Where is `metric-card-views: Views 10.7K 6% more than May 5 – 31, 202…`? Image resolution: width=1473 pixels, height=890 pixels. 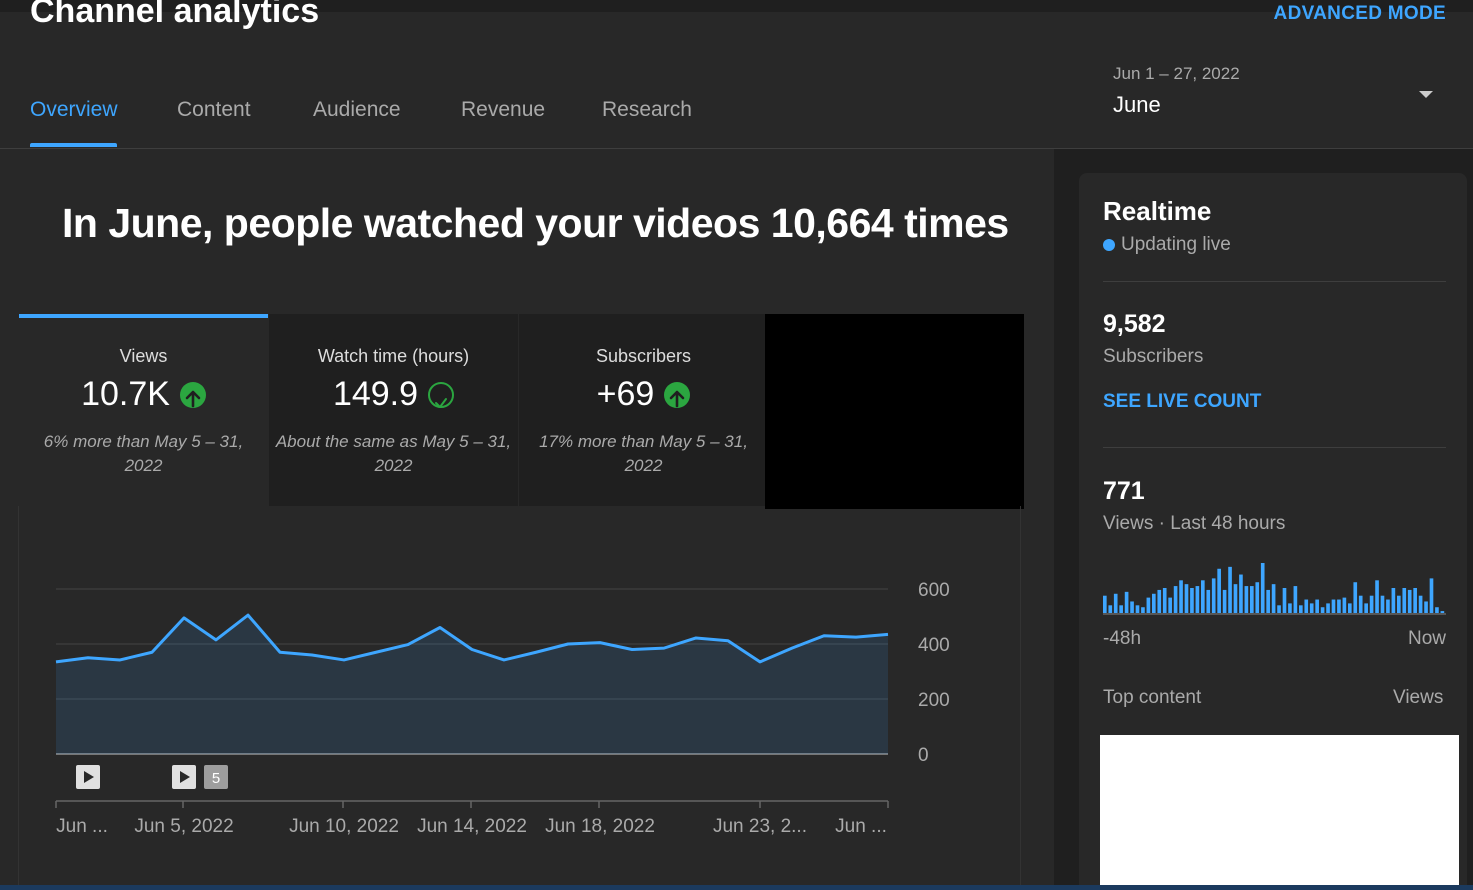
metric-card-views: Views 10.7K 6% more than May 5 – 31, 202… is located at coordinates (143, 410).